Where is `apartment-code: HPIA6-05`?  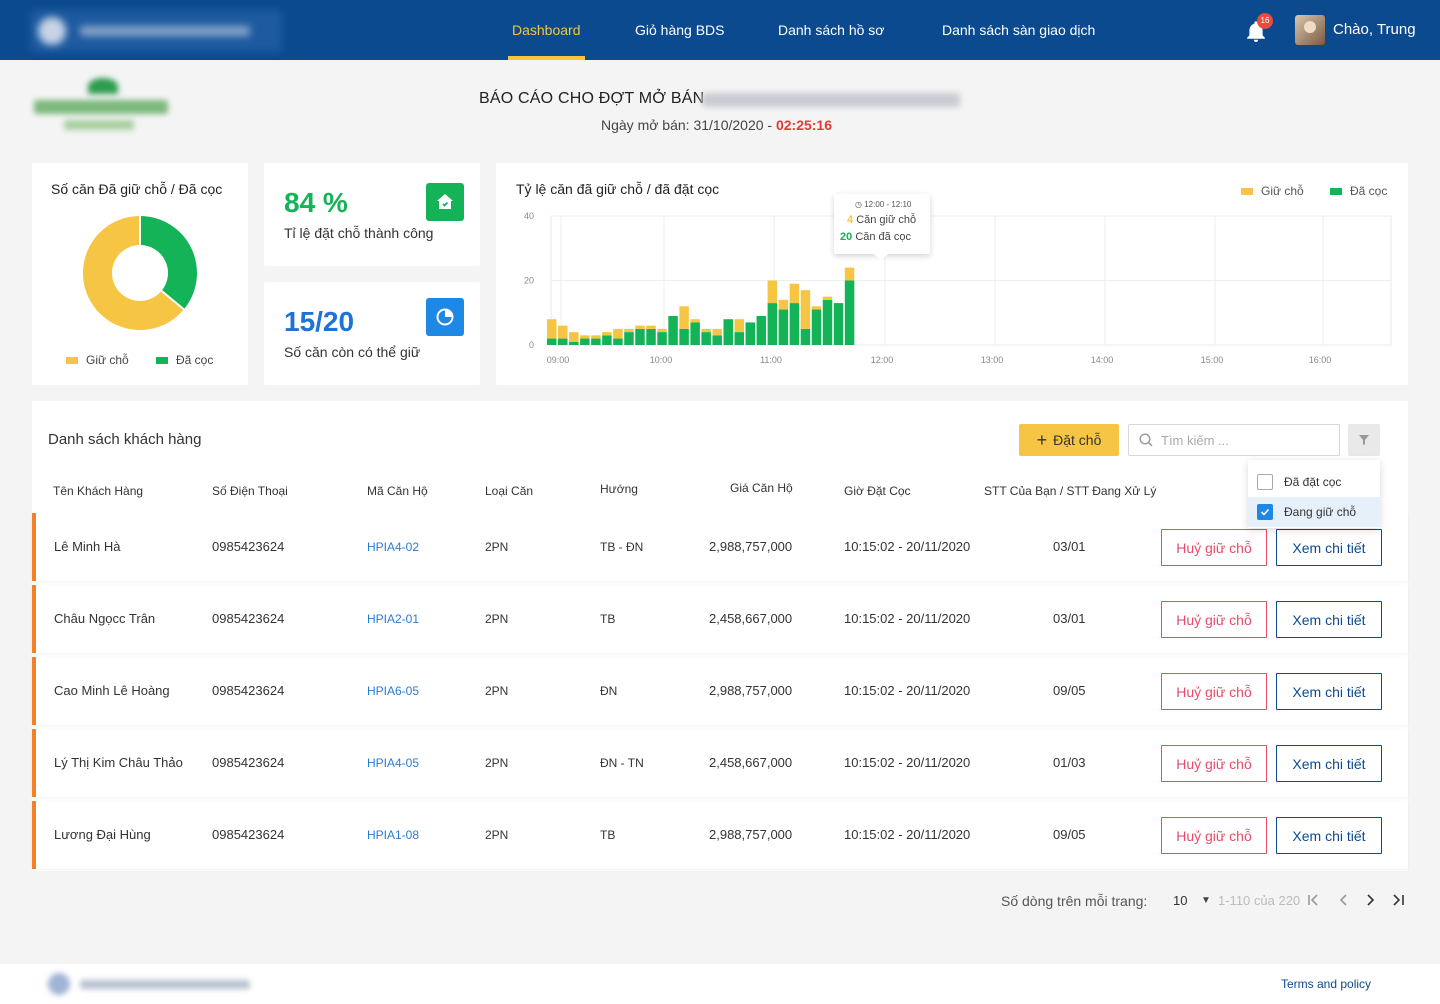 apartment-code: HPIA6-05 is located at coordinates (393, 691).